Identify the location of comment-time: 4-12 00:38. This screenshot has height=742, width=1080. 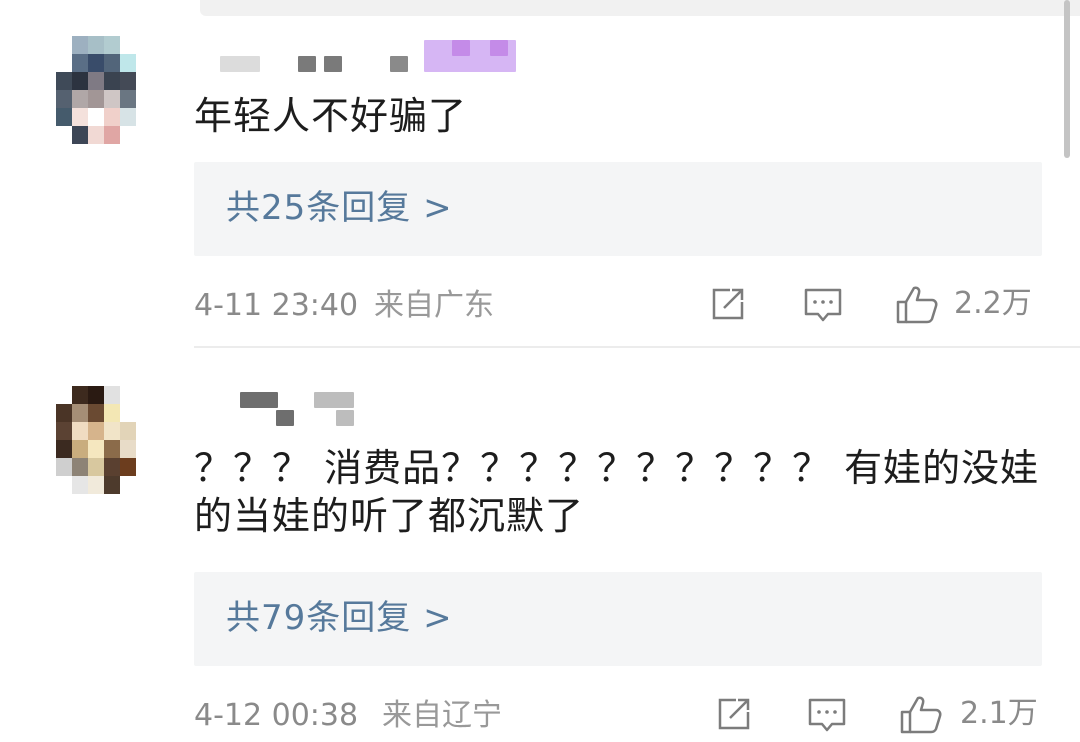
(276, 715).